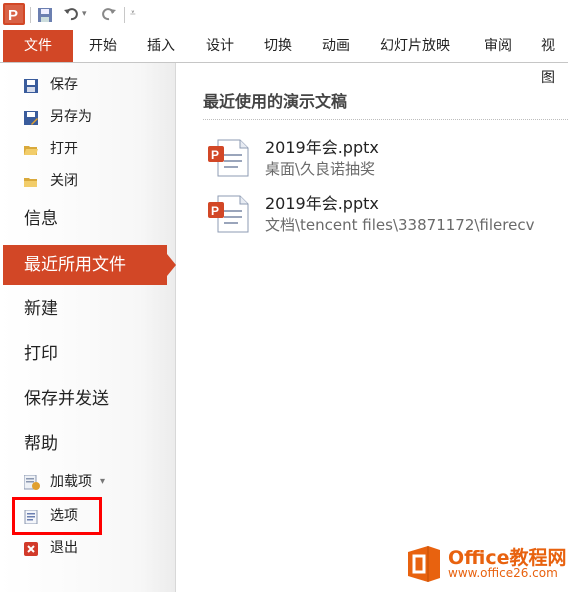  I want to click on menu-info: 信息, so click(41, 219).